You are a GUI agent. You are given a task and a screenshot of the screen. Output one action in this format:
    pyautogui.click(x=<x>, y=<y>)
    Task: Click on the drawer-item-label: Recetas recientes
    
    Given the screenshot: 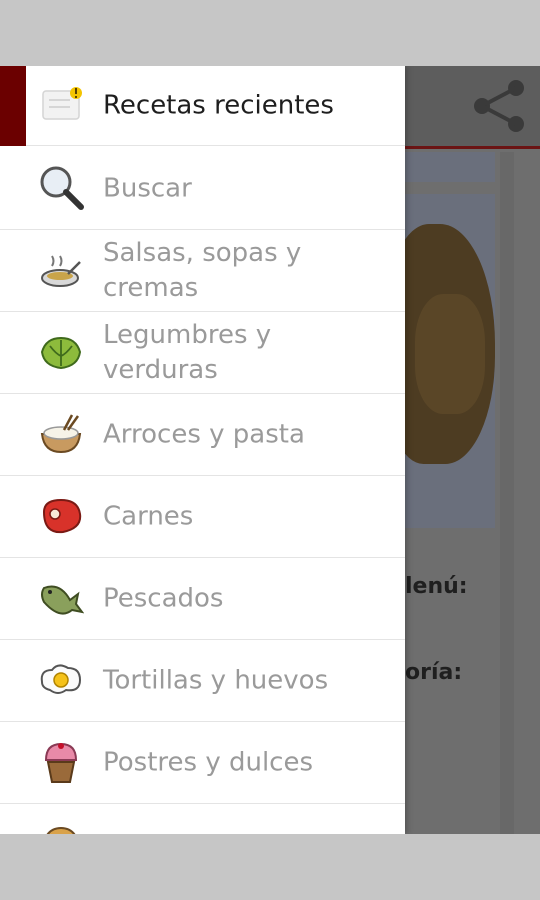 What is the action you would take?
    pyautogui.click(x=218, y=105)
    